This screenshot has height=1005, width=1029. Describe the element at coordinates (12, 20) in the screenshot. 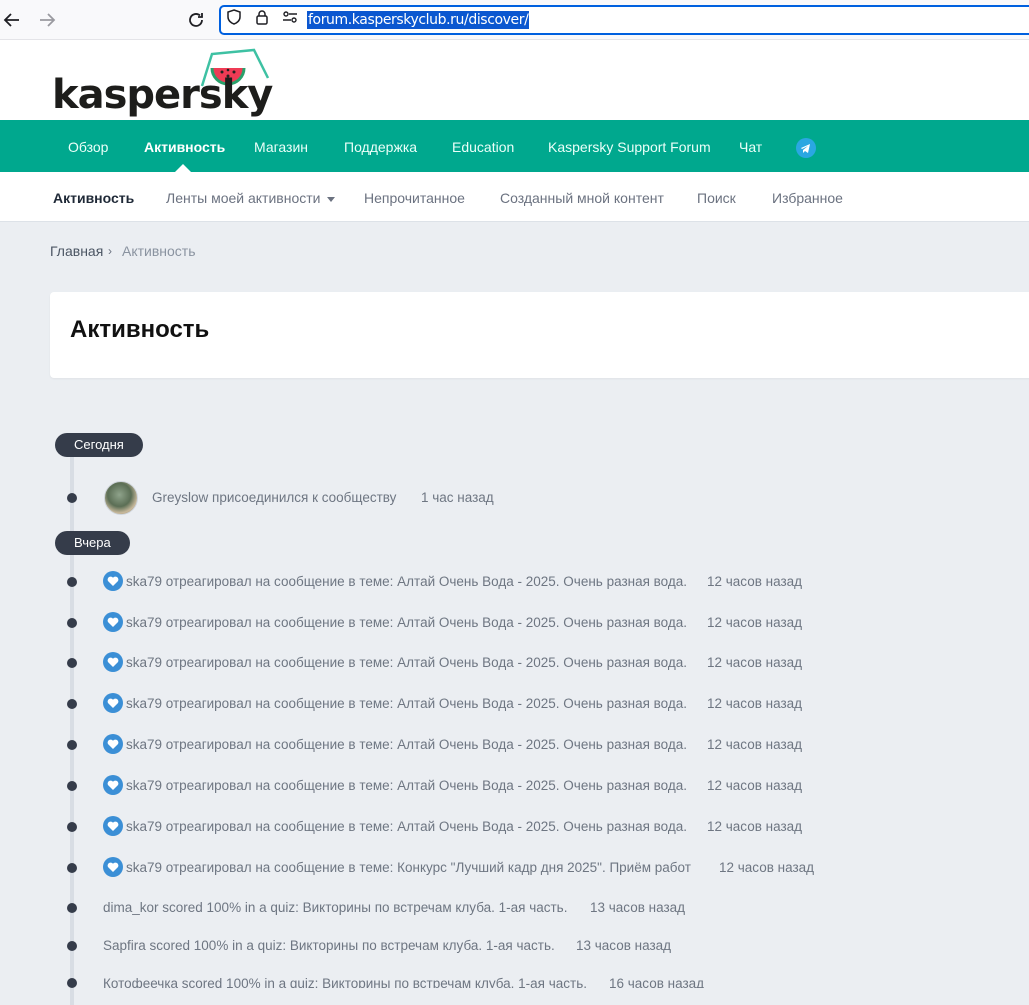

I see `back-arrow-icon` at that location.